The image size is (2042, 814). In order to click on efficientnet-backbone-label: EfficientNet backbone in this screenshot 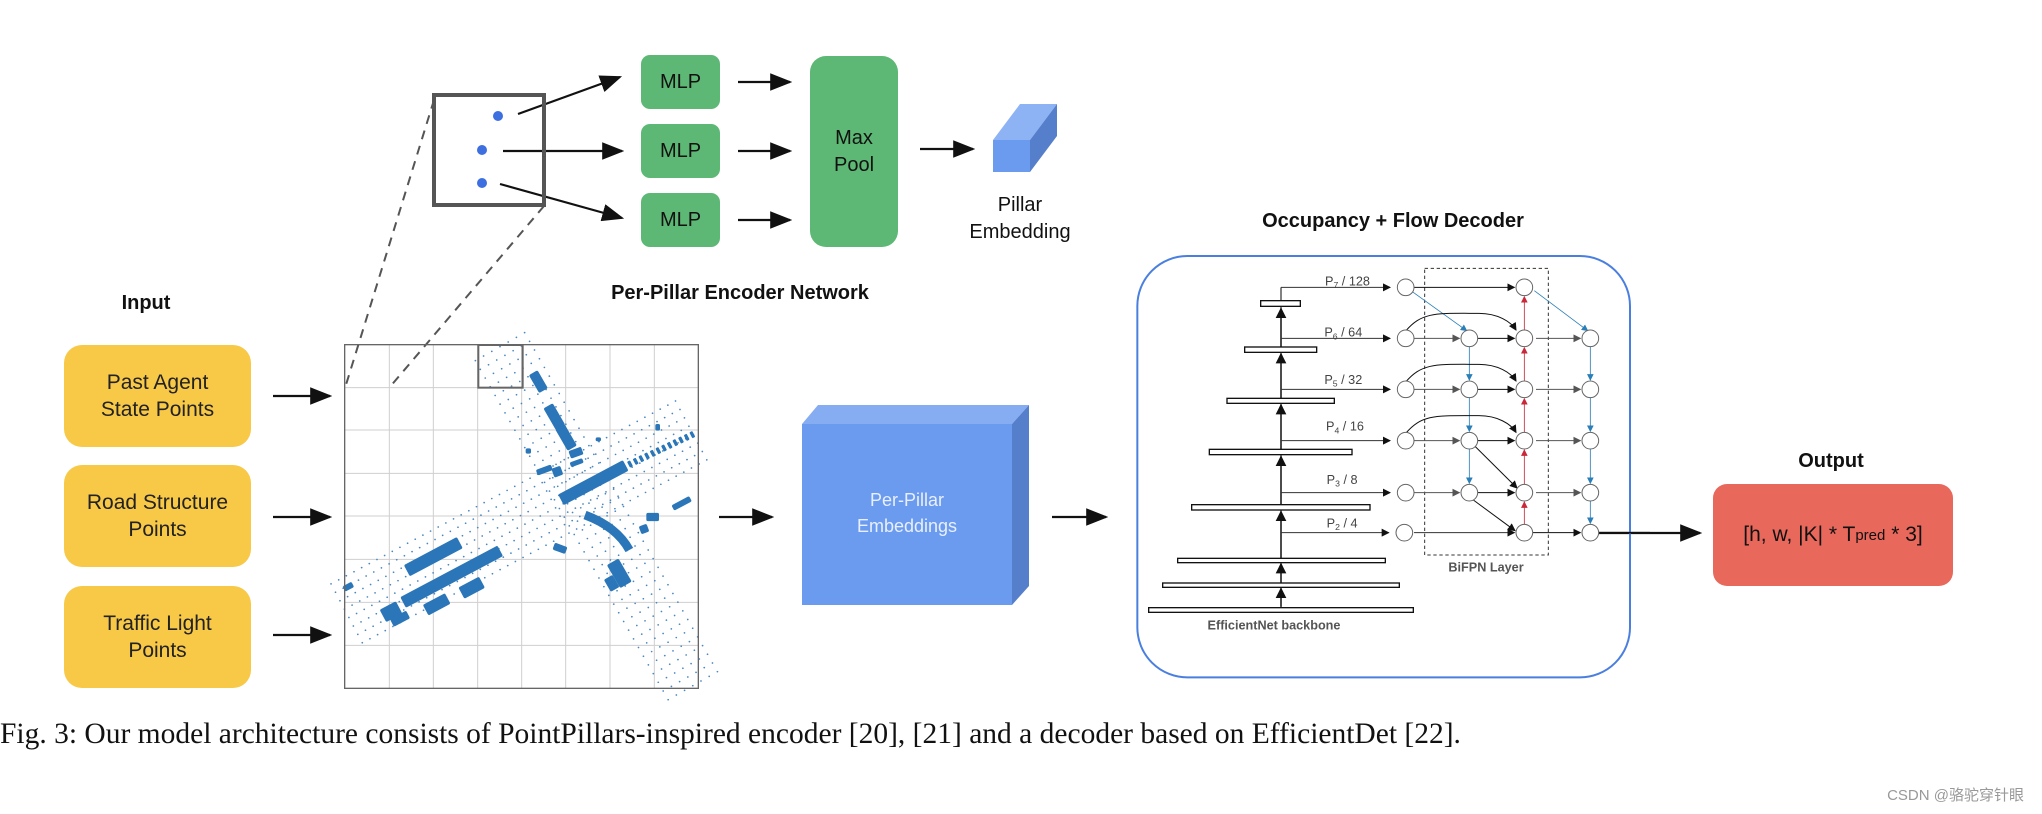, I will do `click(1274, 625)`.